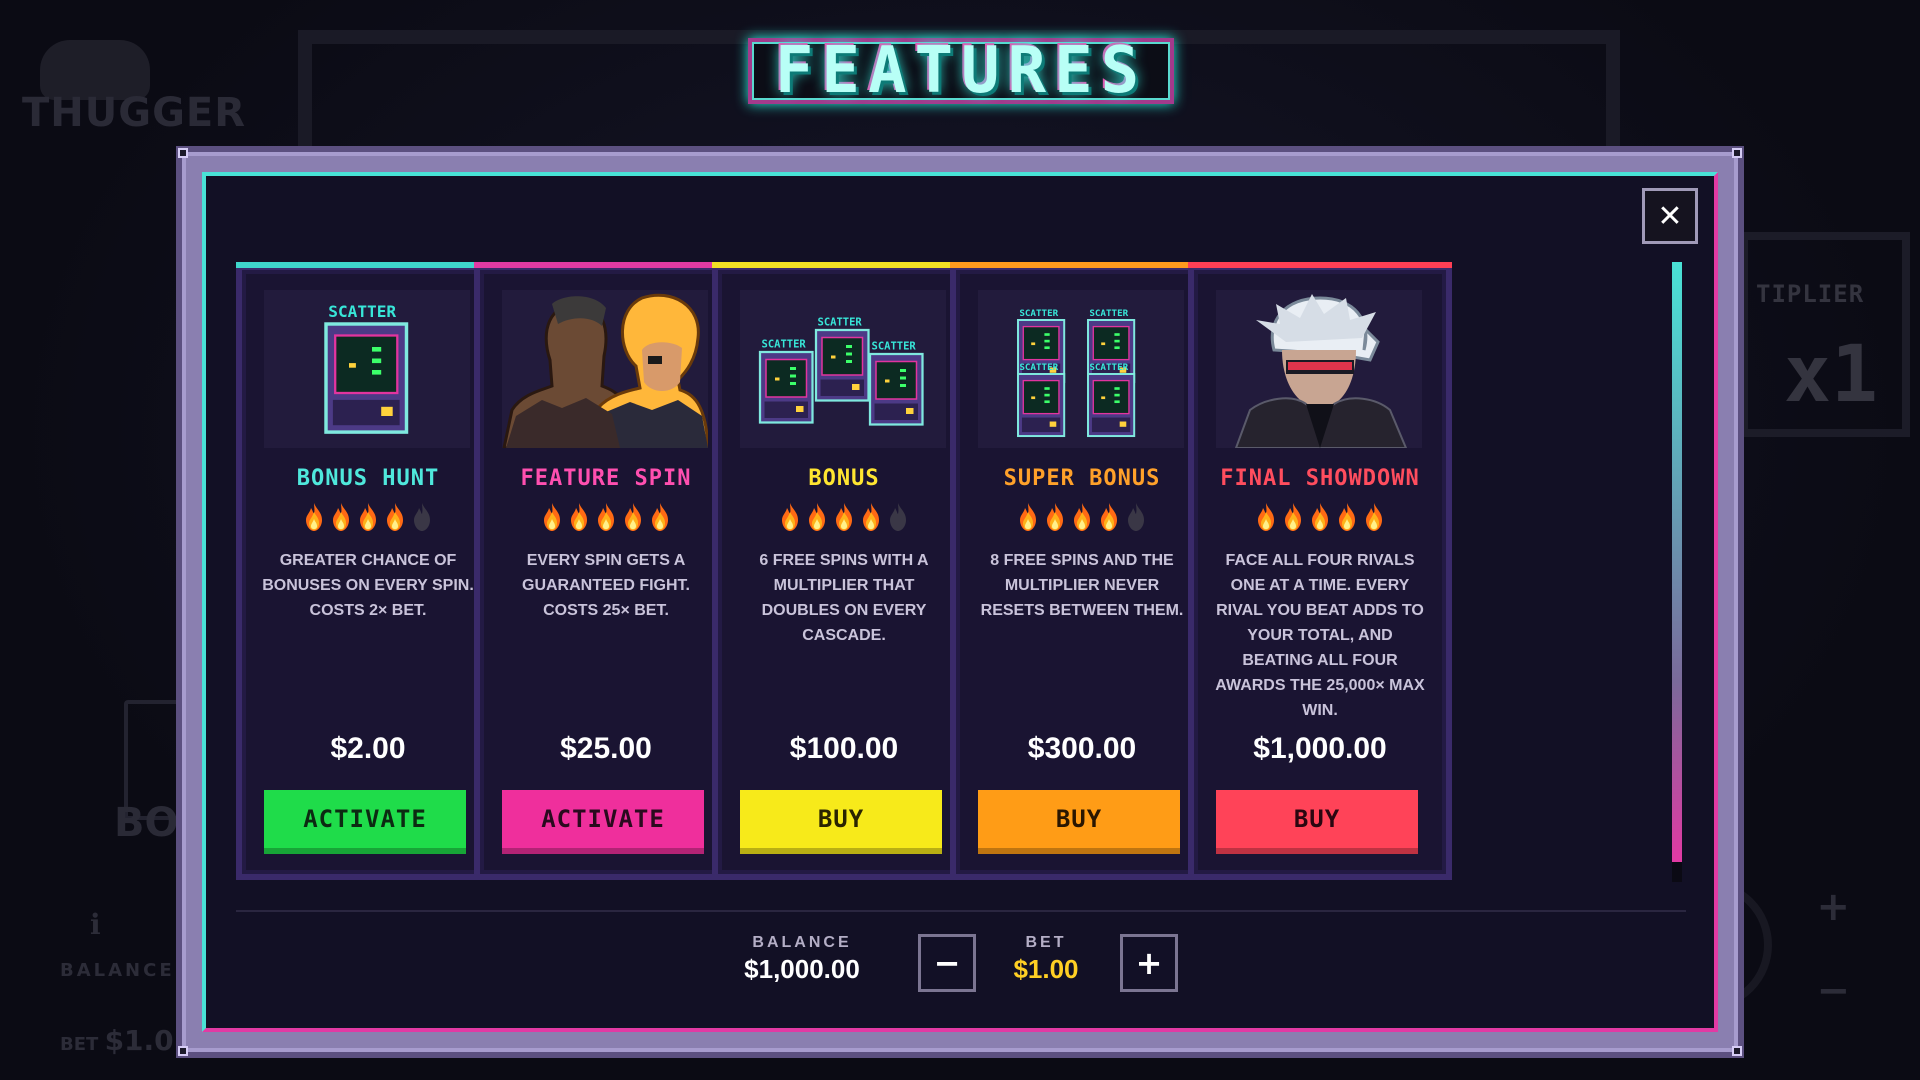  I want to click on card-title: SUPER BONUS, so click(1082, 478).